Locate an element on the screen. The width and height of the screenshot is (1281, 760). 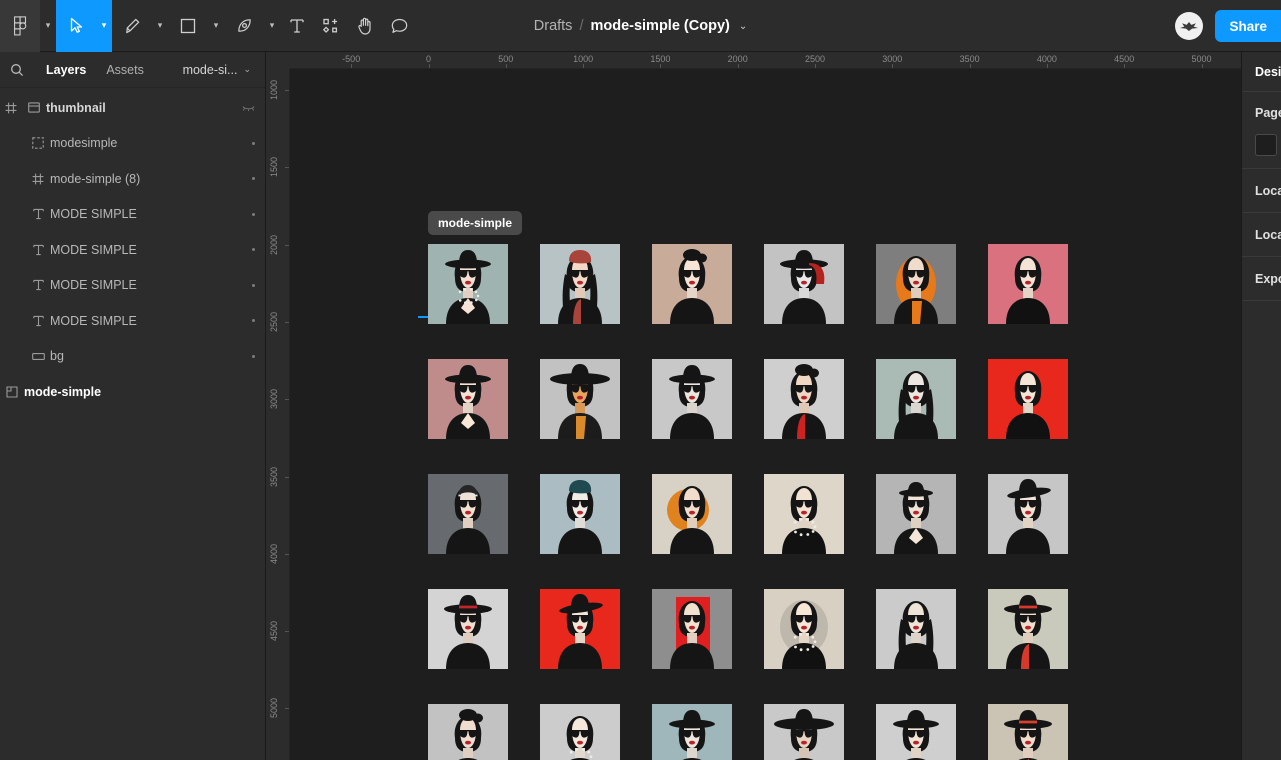
move-tool-caret-icon: ▾ is located at coordinates (104, 26).